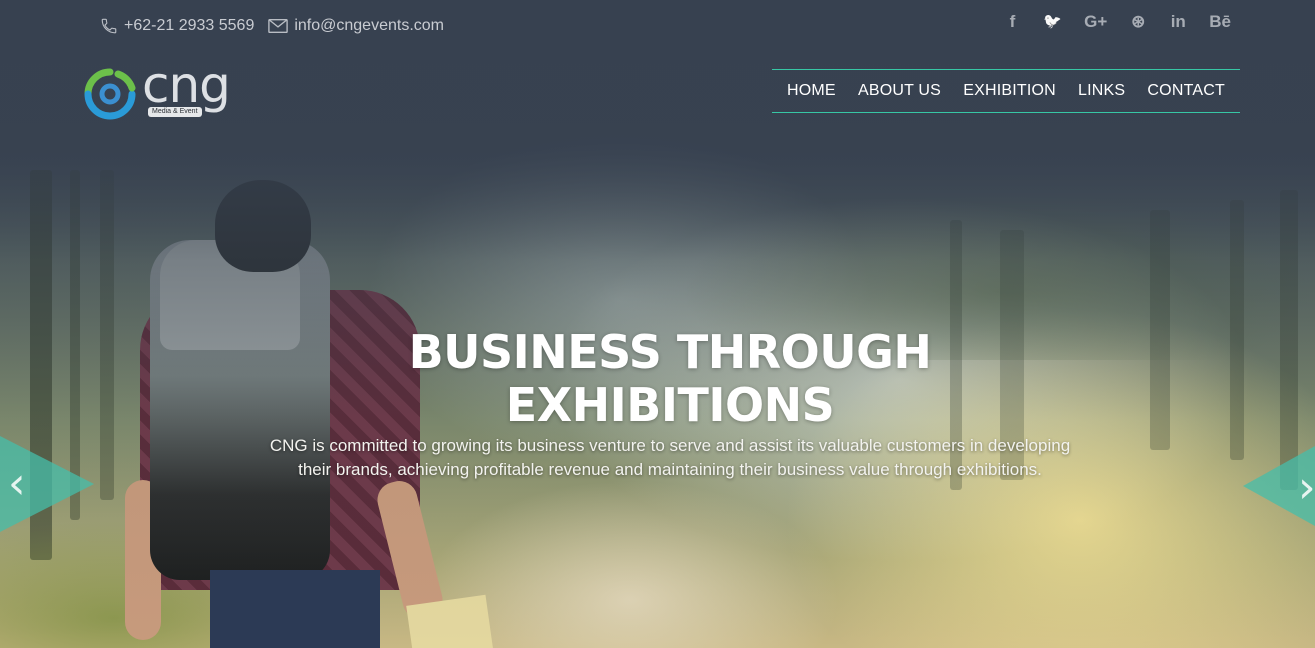 This screenshot has width=1315, height=648. I want to click on logo-wordmark: cng, so click(186, 85).